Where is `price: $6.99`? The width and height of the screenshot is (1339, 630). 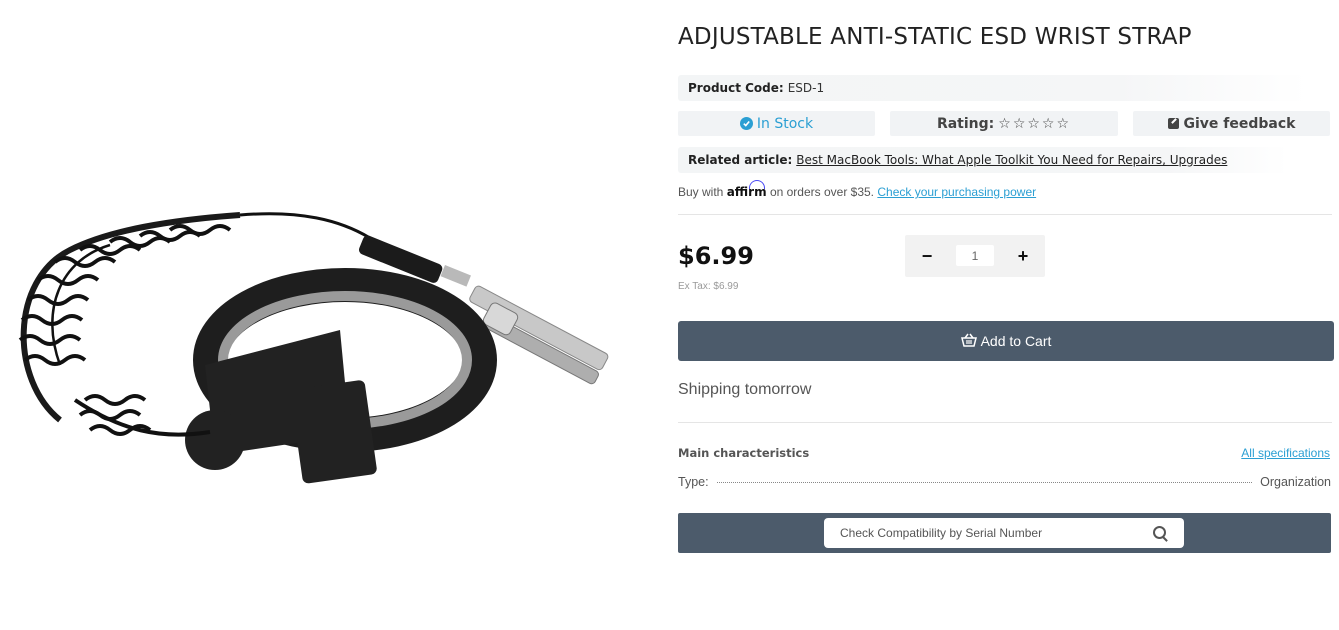
price: $6.99 is located at coordinates (716, 256).